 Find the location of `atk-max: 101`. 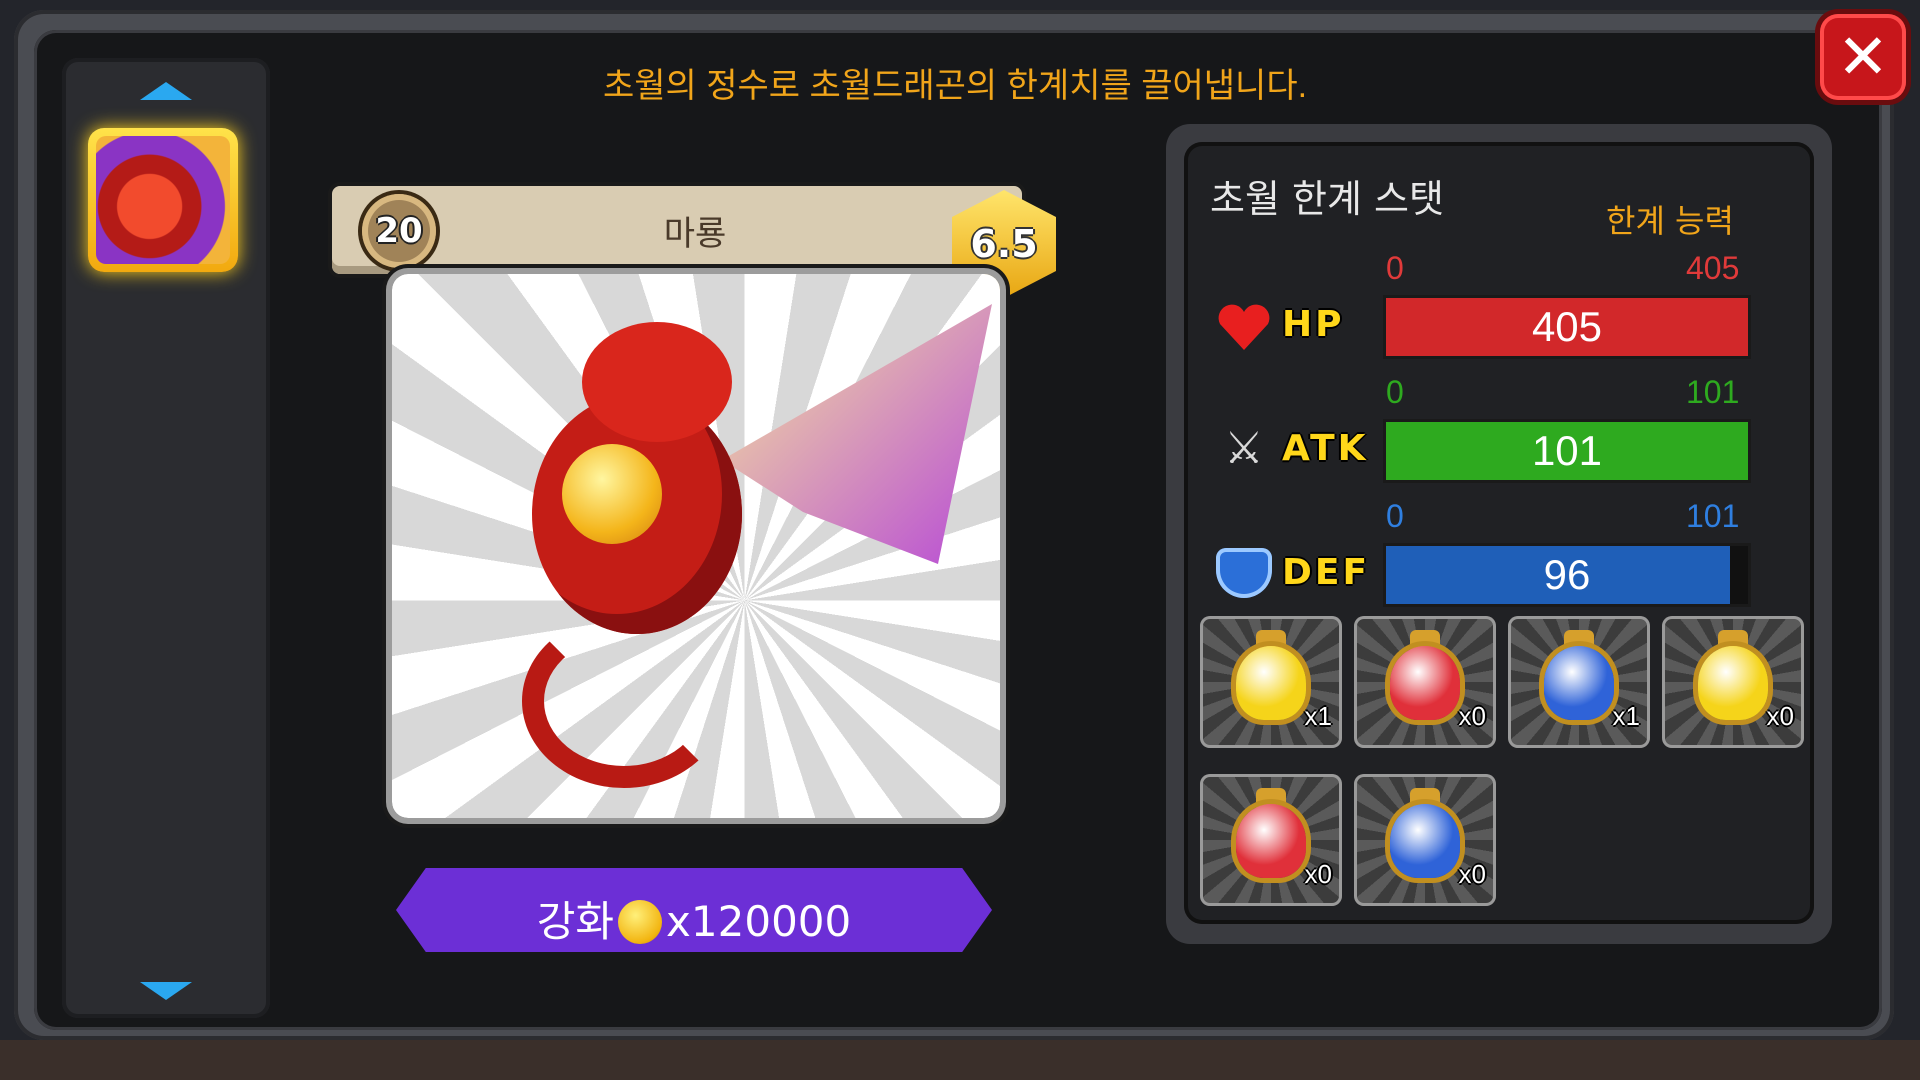

atk-max: 101 is located at coordinates (1713, 392).